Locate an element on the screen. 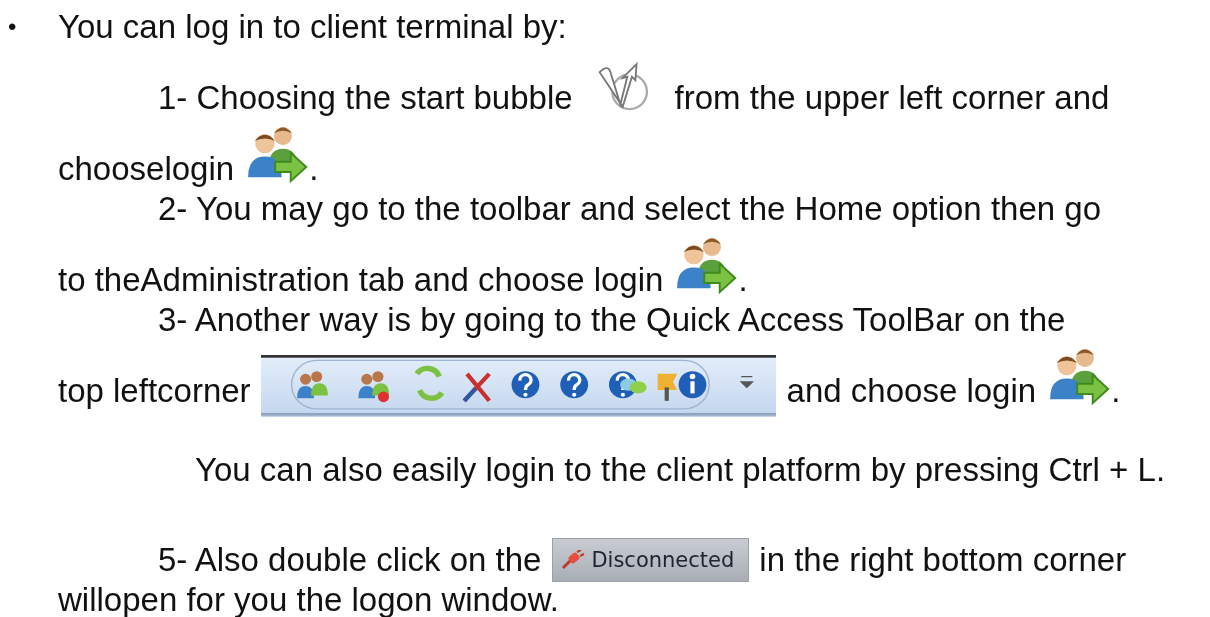 The height and width of the screenshot is (617, 1210). instruction-text: top leftcorner is located at coordinates (154, 391).